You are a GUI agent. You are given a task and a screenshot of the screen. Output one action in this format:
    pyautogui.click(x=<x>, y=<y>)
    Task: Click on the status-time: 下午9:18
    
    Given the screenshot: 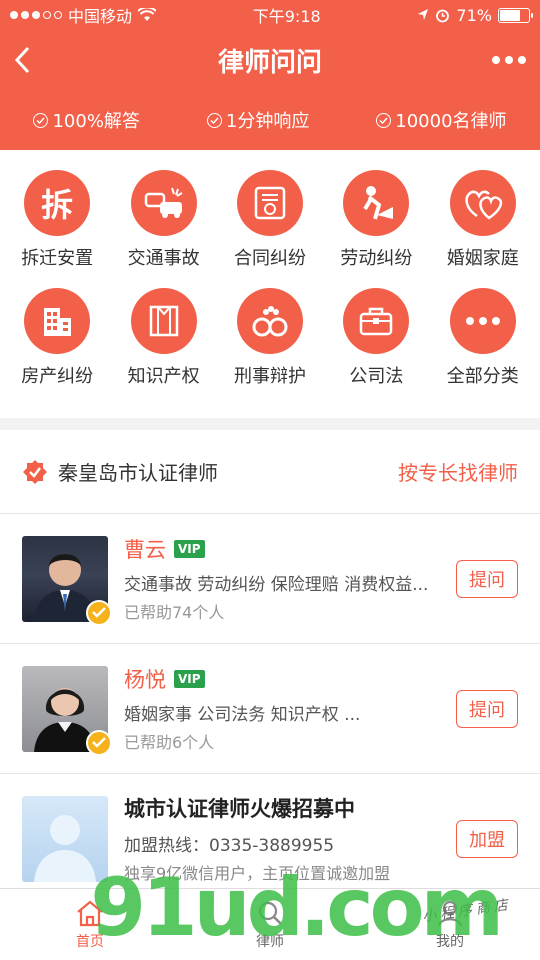 What is the action you would take?
    pyautogui.click(x=286, y=16)
    